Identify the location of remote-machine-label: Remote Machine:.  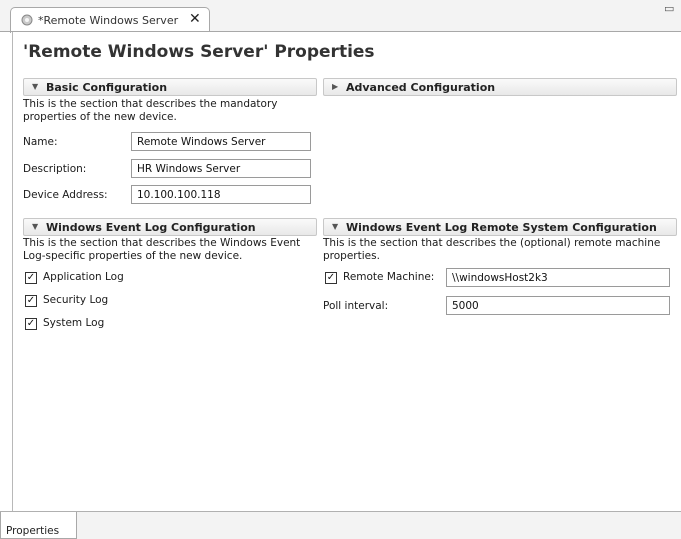
(389, 277).